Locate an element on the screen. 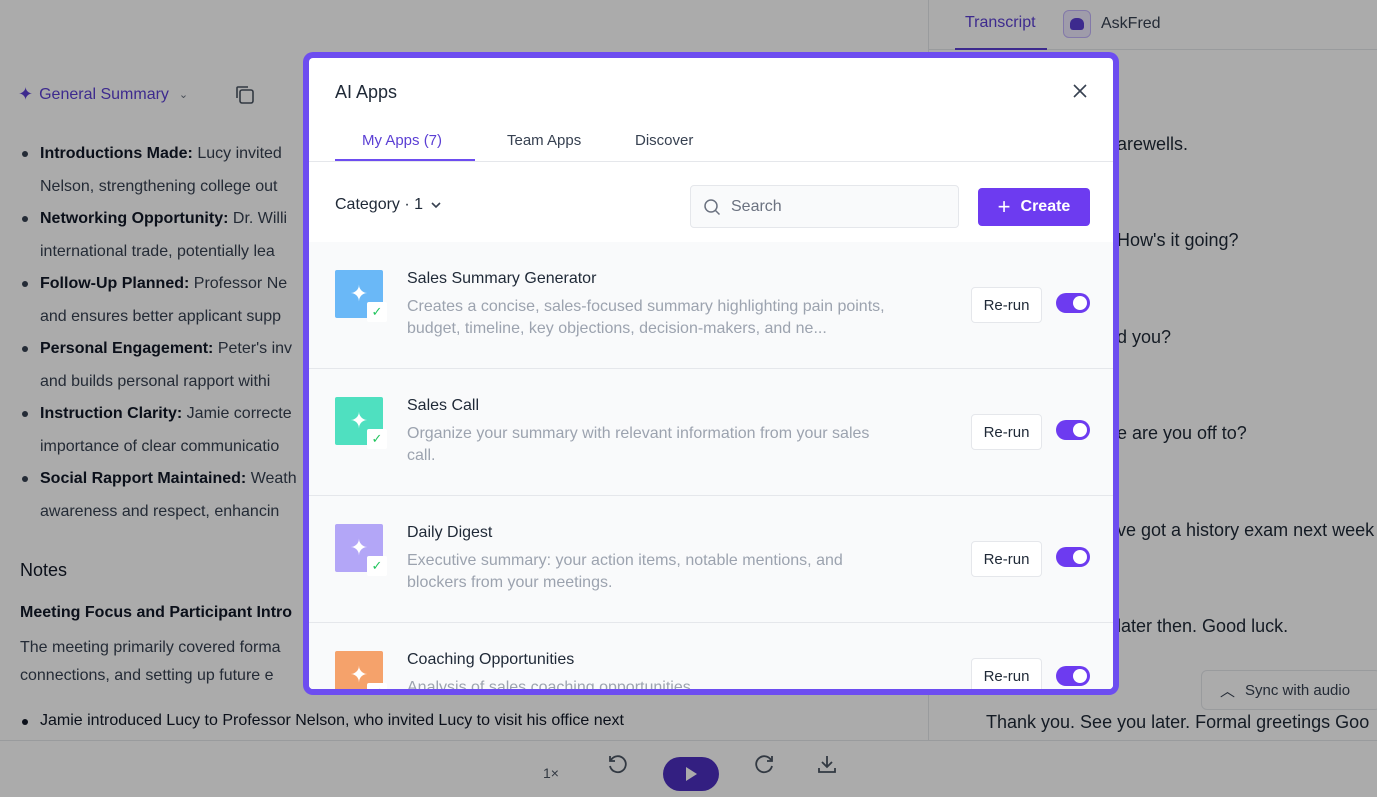  modal-tabs: My Apps (7) Team Apps Discover is located at coordinates (711, 140).